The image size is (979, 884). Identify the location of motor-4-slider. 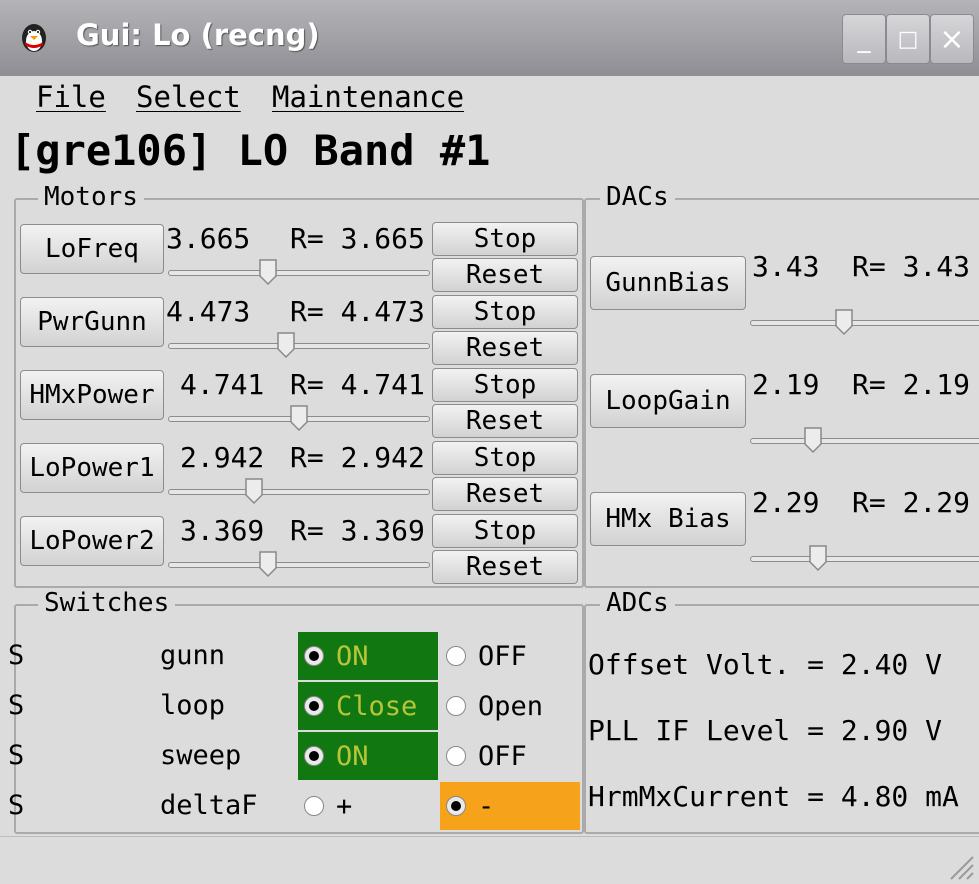
(299, 565).